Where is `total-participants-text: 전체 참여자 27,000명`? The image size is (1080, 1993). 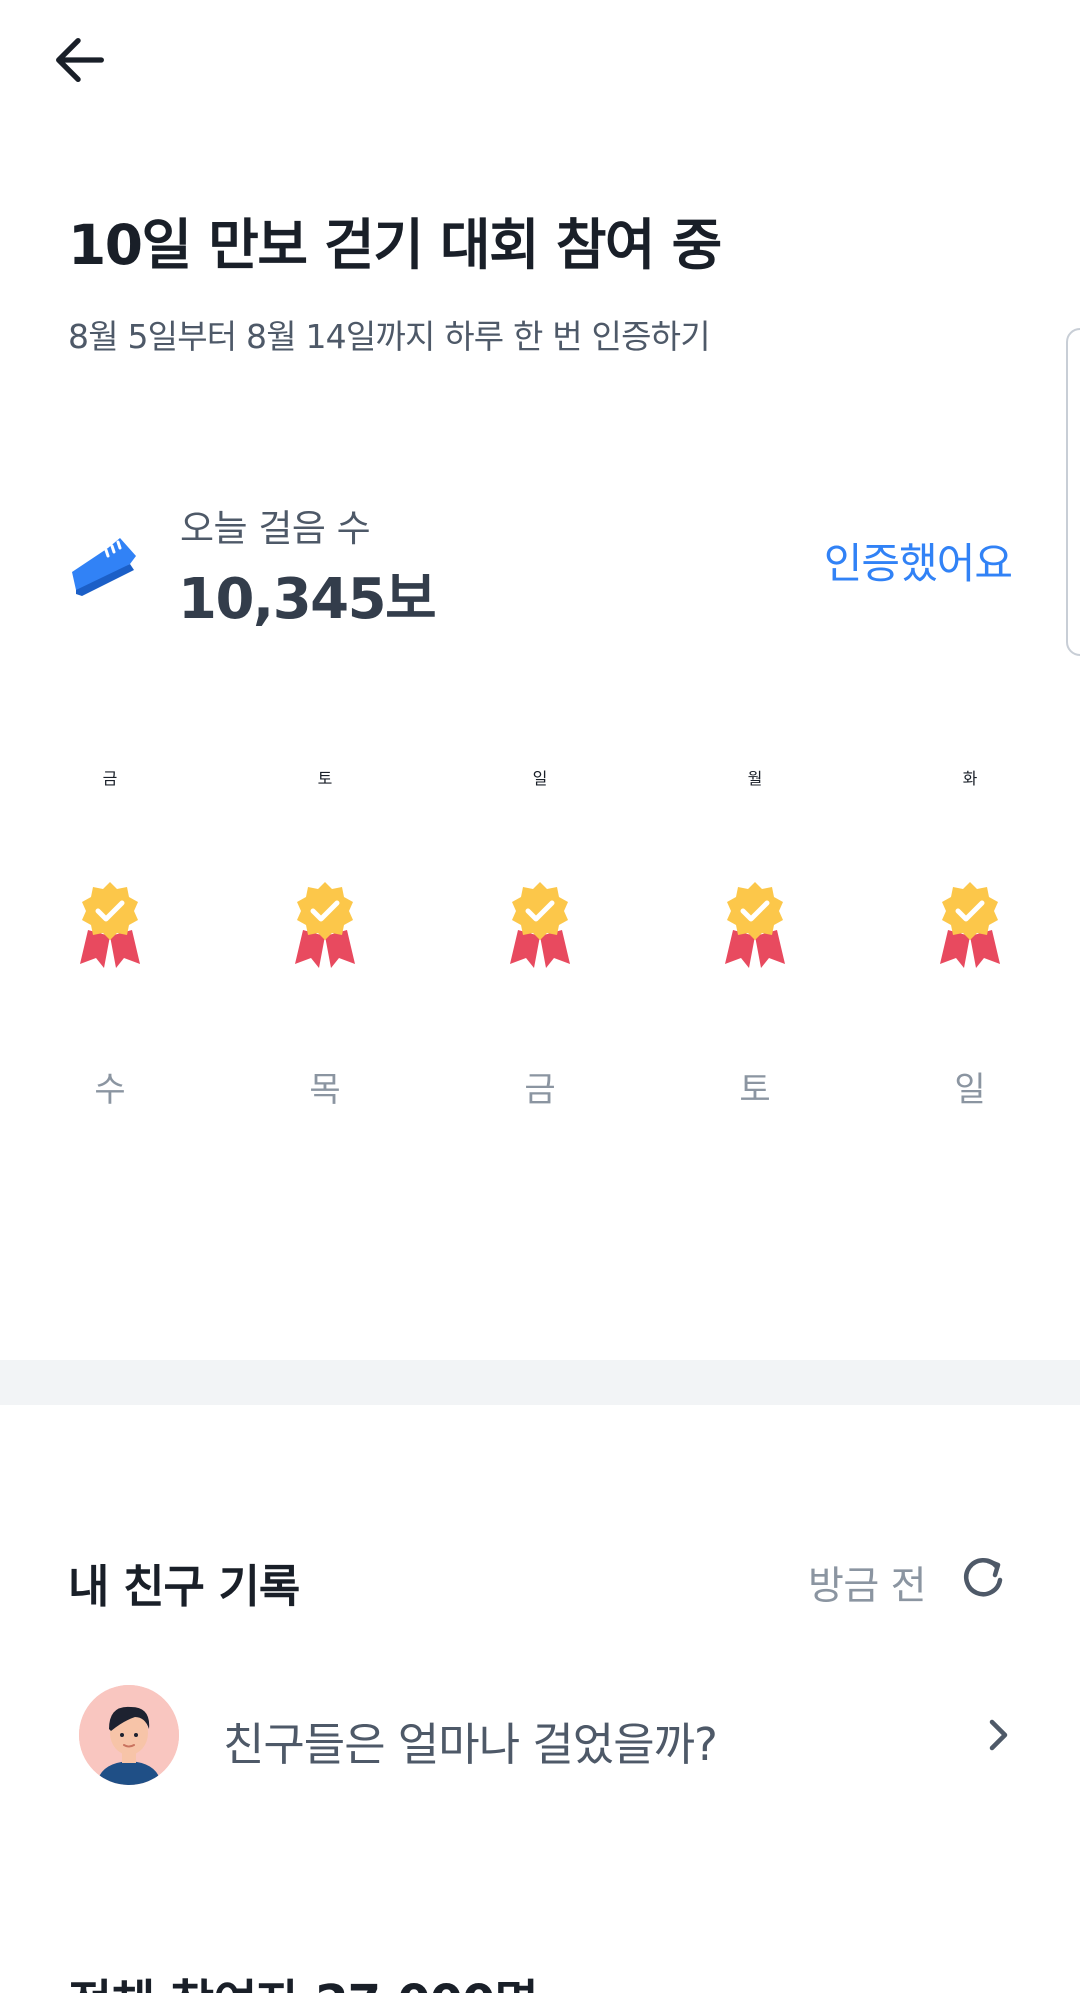 total-participants-text: 전체 참여자 27,000명 is located at coordinates (303, 1978).